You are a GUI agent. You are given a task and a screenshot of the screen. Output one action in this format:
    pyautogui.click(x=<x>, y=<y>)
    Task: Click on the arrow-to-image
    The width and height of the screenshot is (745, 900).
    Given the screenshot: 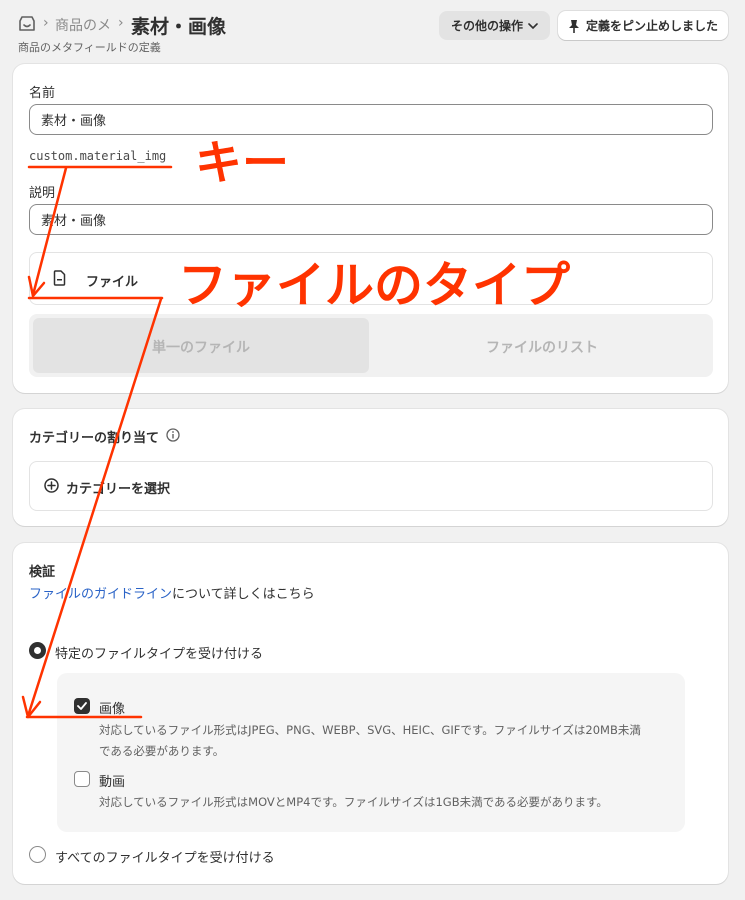 What is the action you would take?
    pyautogui.click(x=94, y=507)
    